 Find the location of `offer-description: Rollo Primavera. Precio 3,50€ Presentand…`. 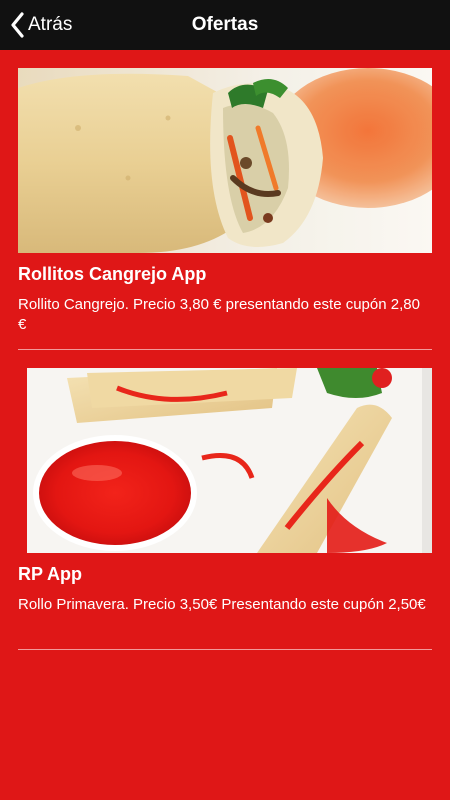

offer-description: Rollo Primavera. Precio 3,50€ Presentand… is located at coordinates (222, 604).